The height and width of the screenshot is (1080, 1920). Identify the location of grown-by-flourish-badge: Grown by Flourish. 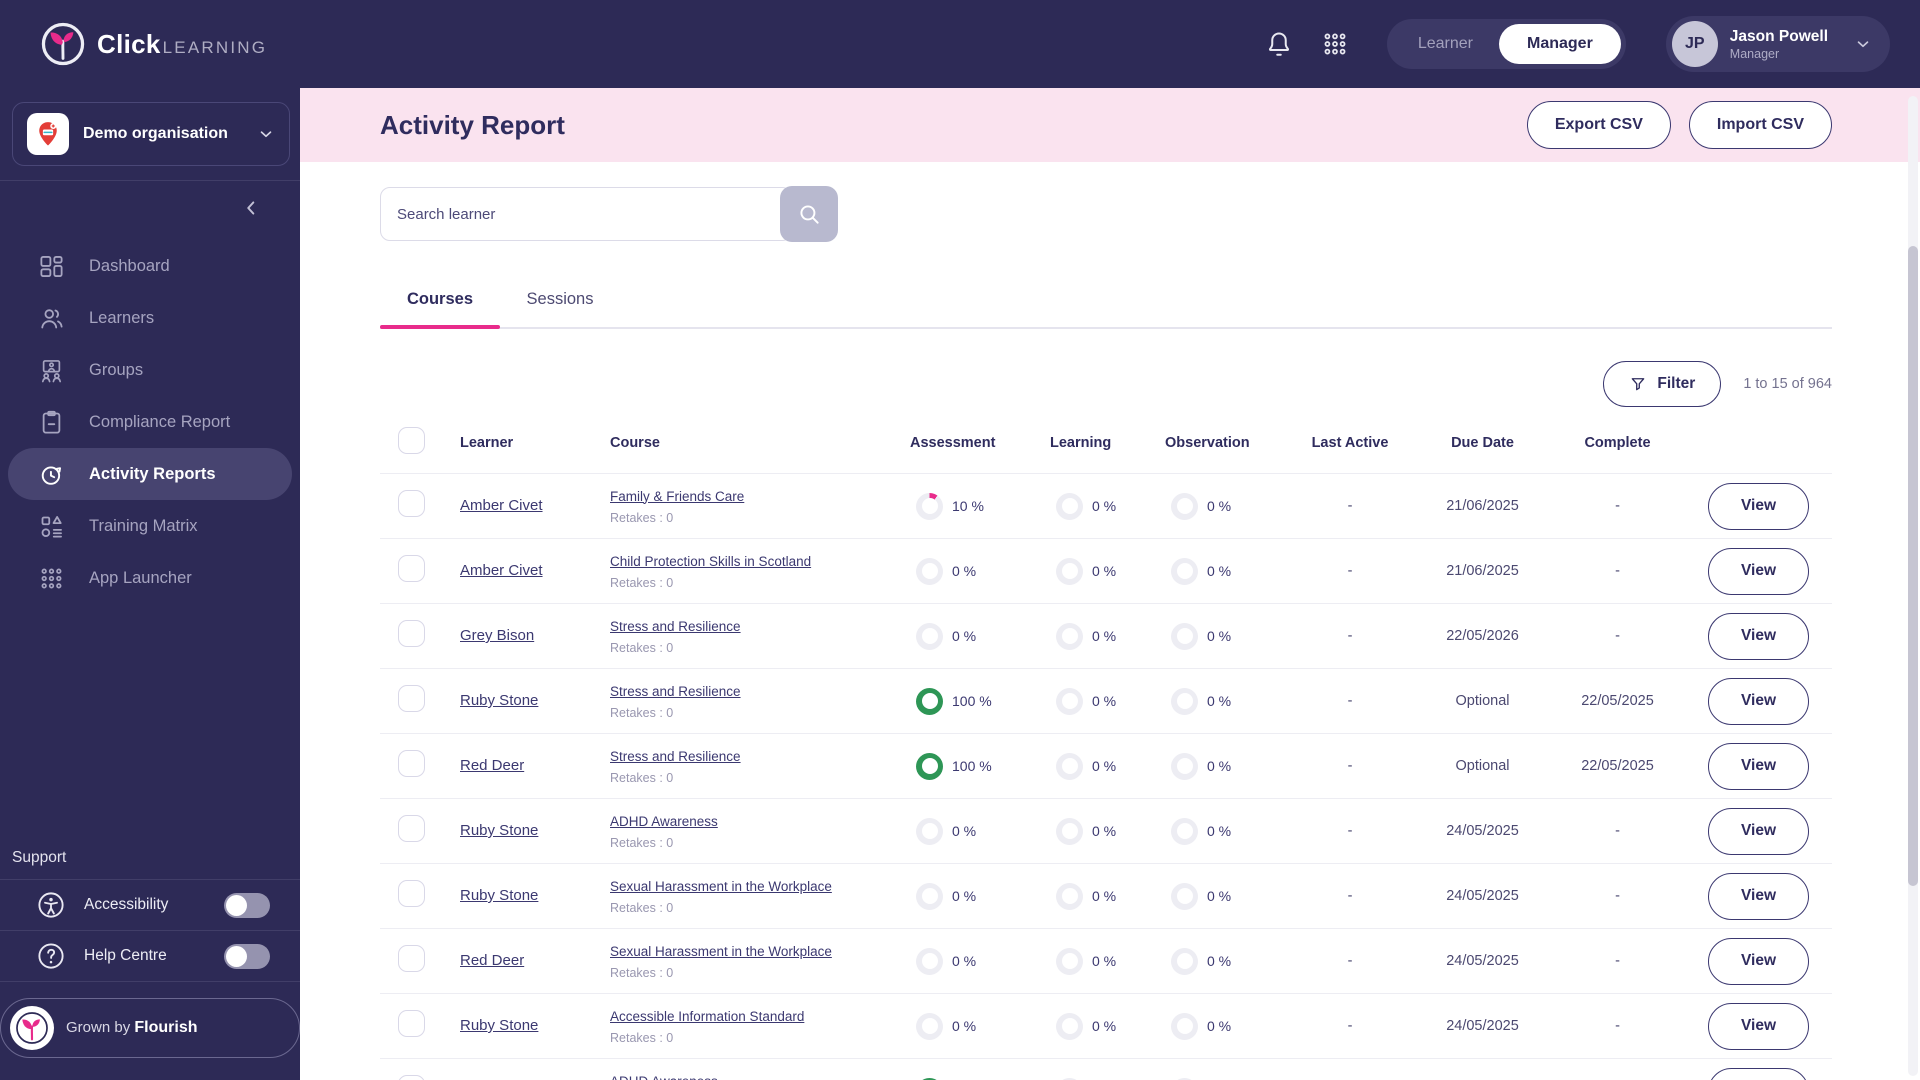
(150, 1028).